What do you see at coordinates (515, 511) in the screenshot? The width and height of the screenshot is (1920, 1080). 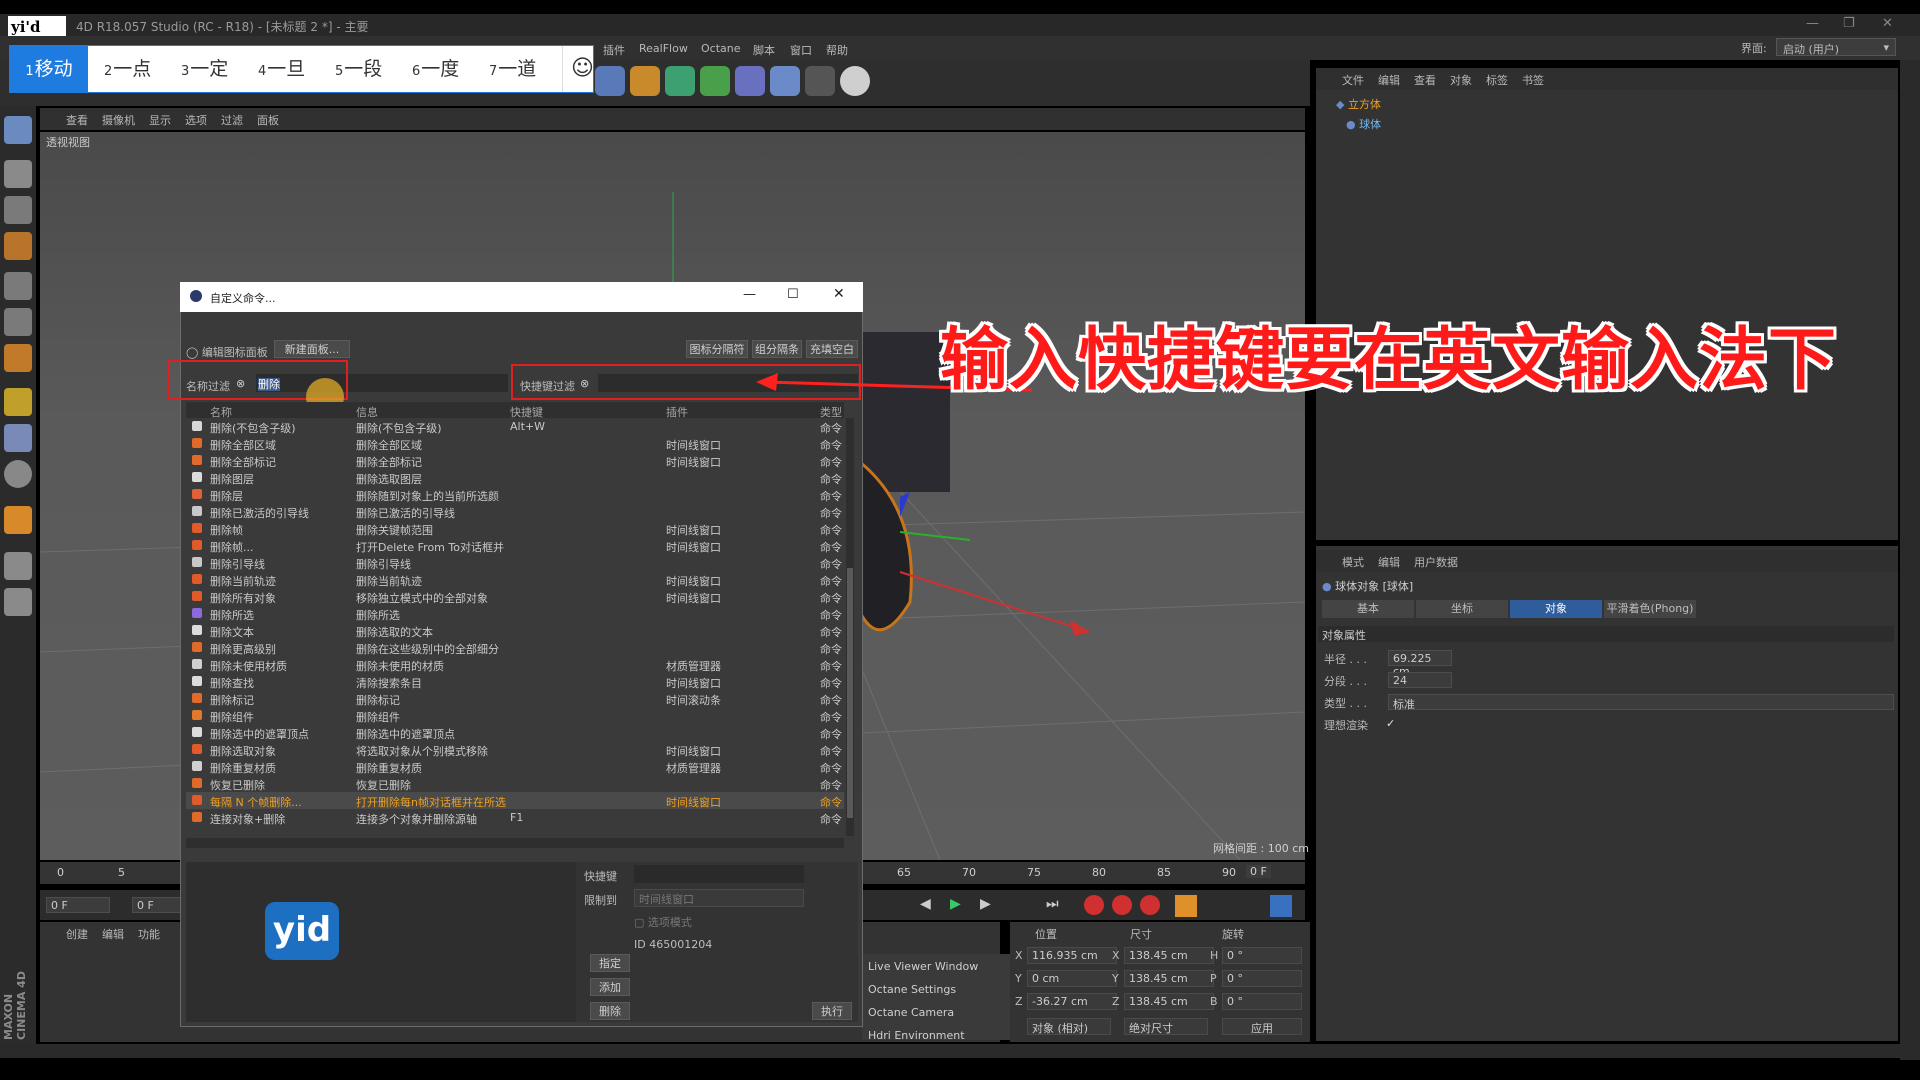 I see `table-row: 删除已激活的引导线 删除已激活的引导线 命令` at bounding box center [515, 511].